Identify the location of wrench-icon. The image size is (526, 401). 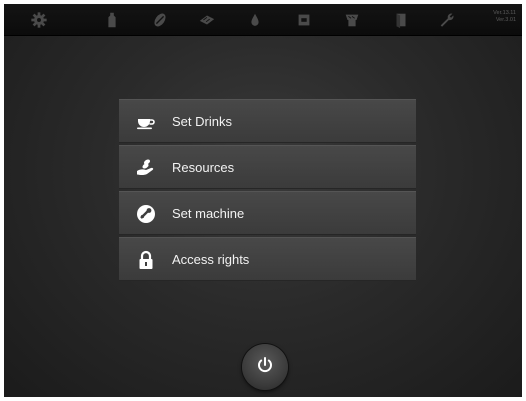
(447, 20).